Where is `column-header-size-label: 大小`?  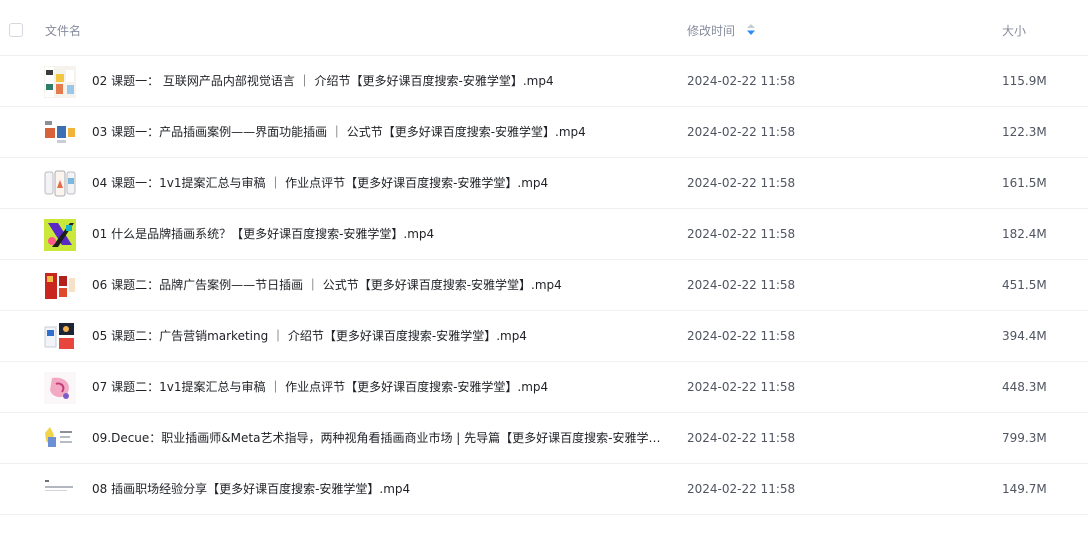
column-header-size-label: 大小 is located at coordinates (1014, 31).